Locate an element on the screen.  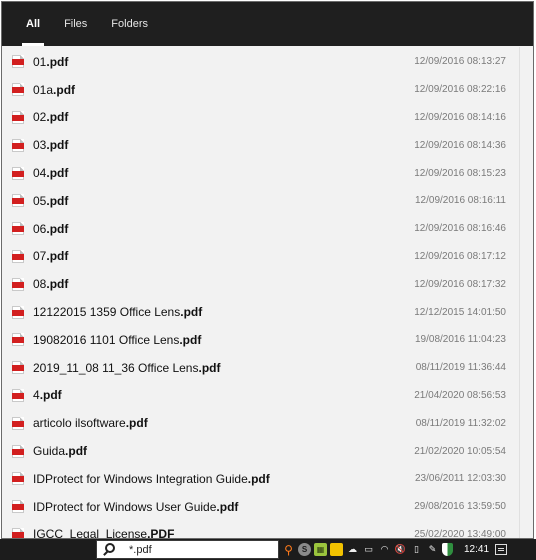
list-item: 02.pdf 12/09/2016 08:14:16 is located at coordinates (261, 118).